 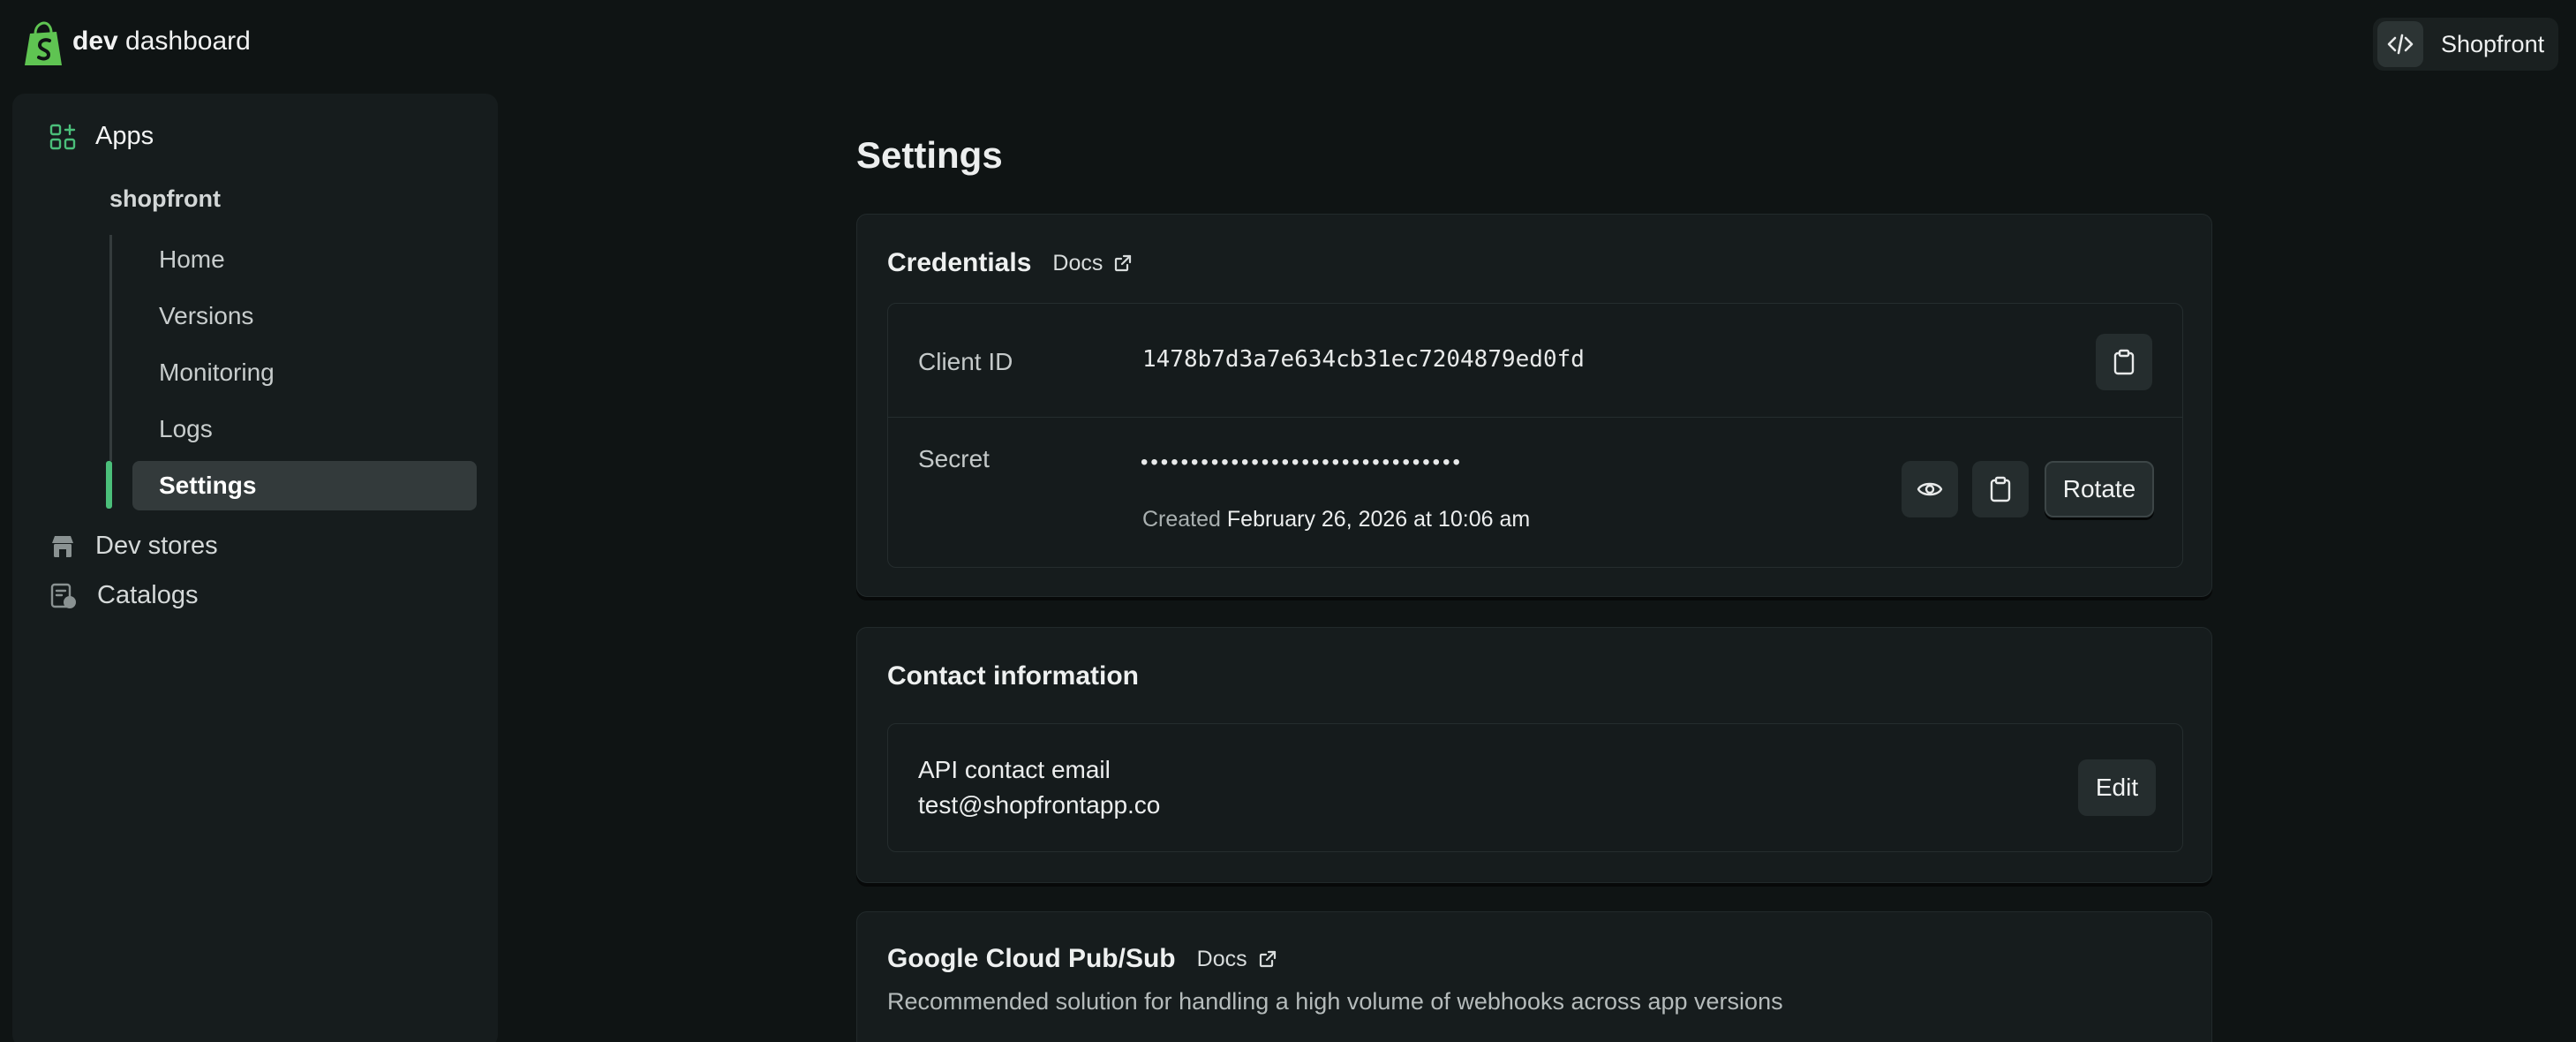 What do you see at coordinates (305, 485) in the screenshot?
I see `sidebar-item-settings: Settings` at bounding box center [305, 485].